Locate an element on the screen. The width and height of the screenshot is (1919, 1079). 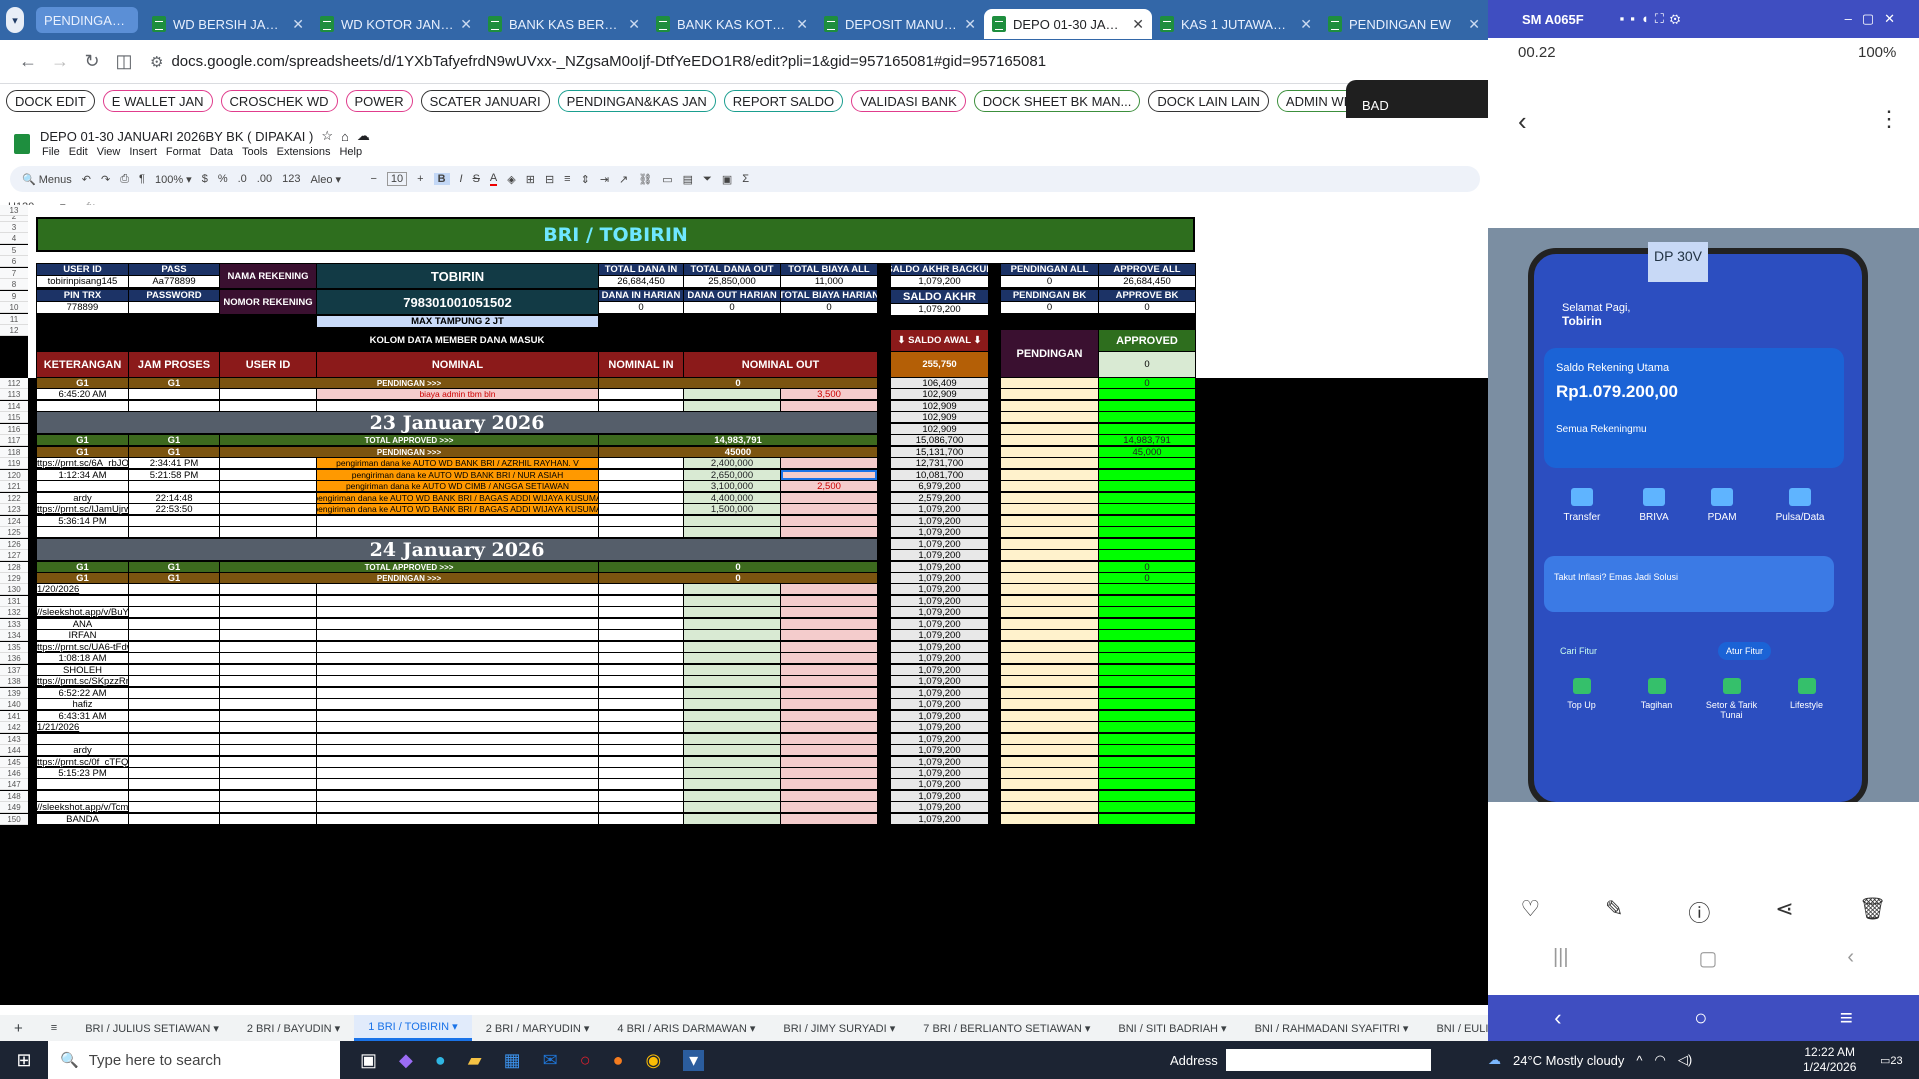
row-header: 150 is located at coordinates (14, 819).